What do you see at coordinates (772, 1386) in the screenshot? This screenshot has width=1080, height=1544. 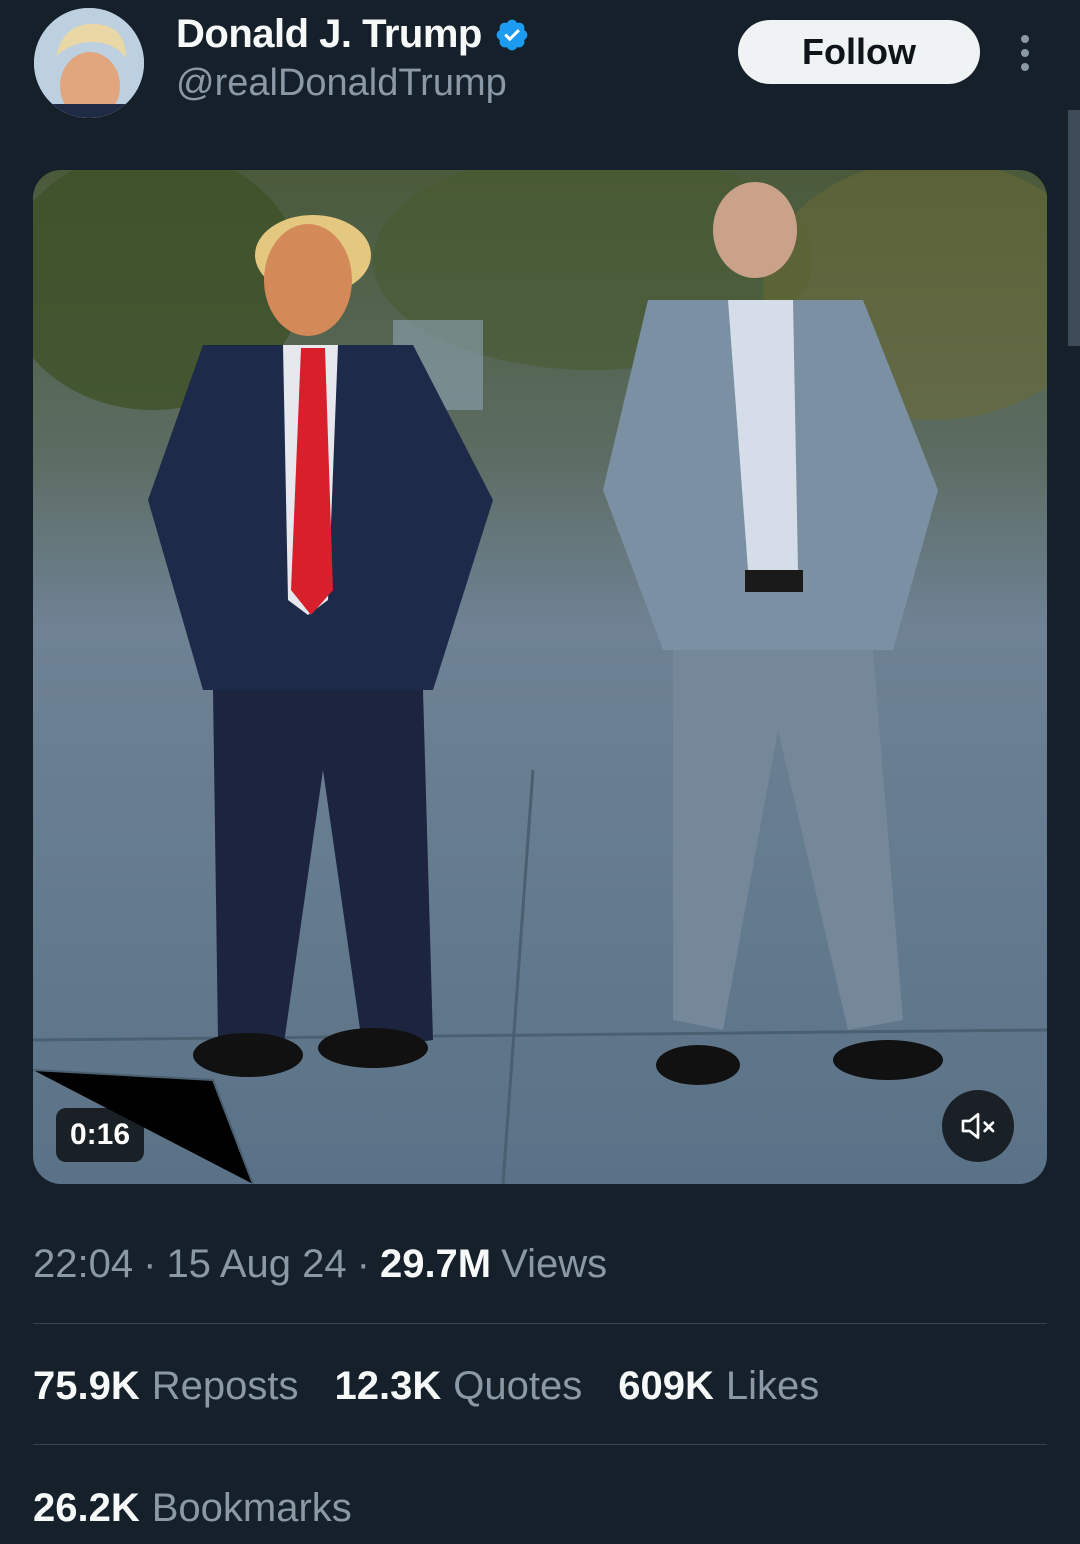 I see `likes-label: Likes` at bounding box center [772, 1386].